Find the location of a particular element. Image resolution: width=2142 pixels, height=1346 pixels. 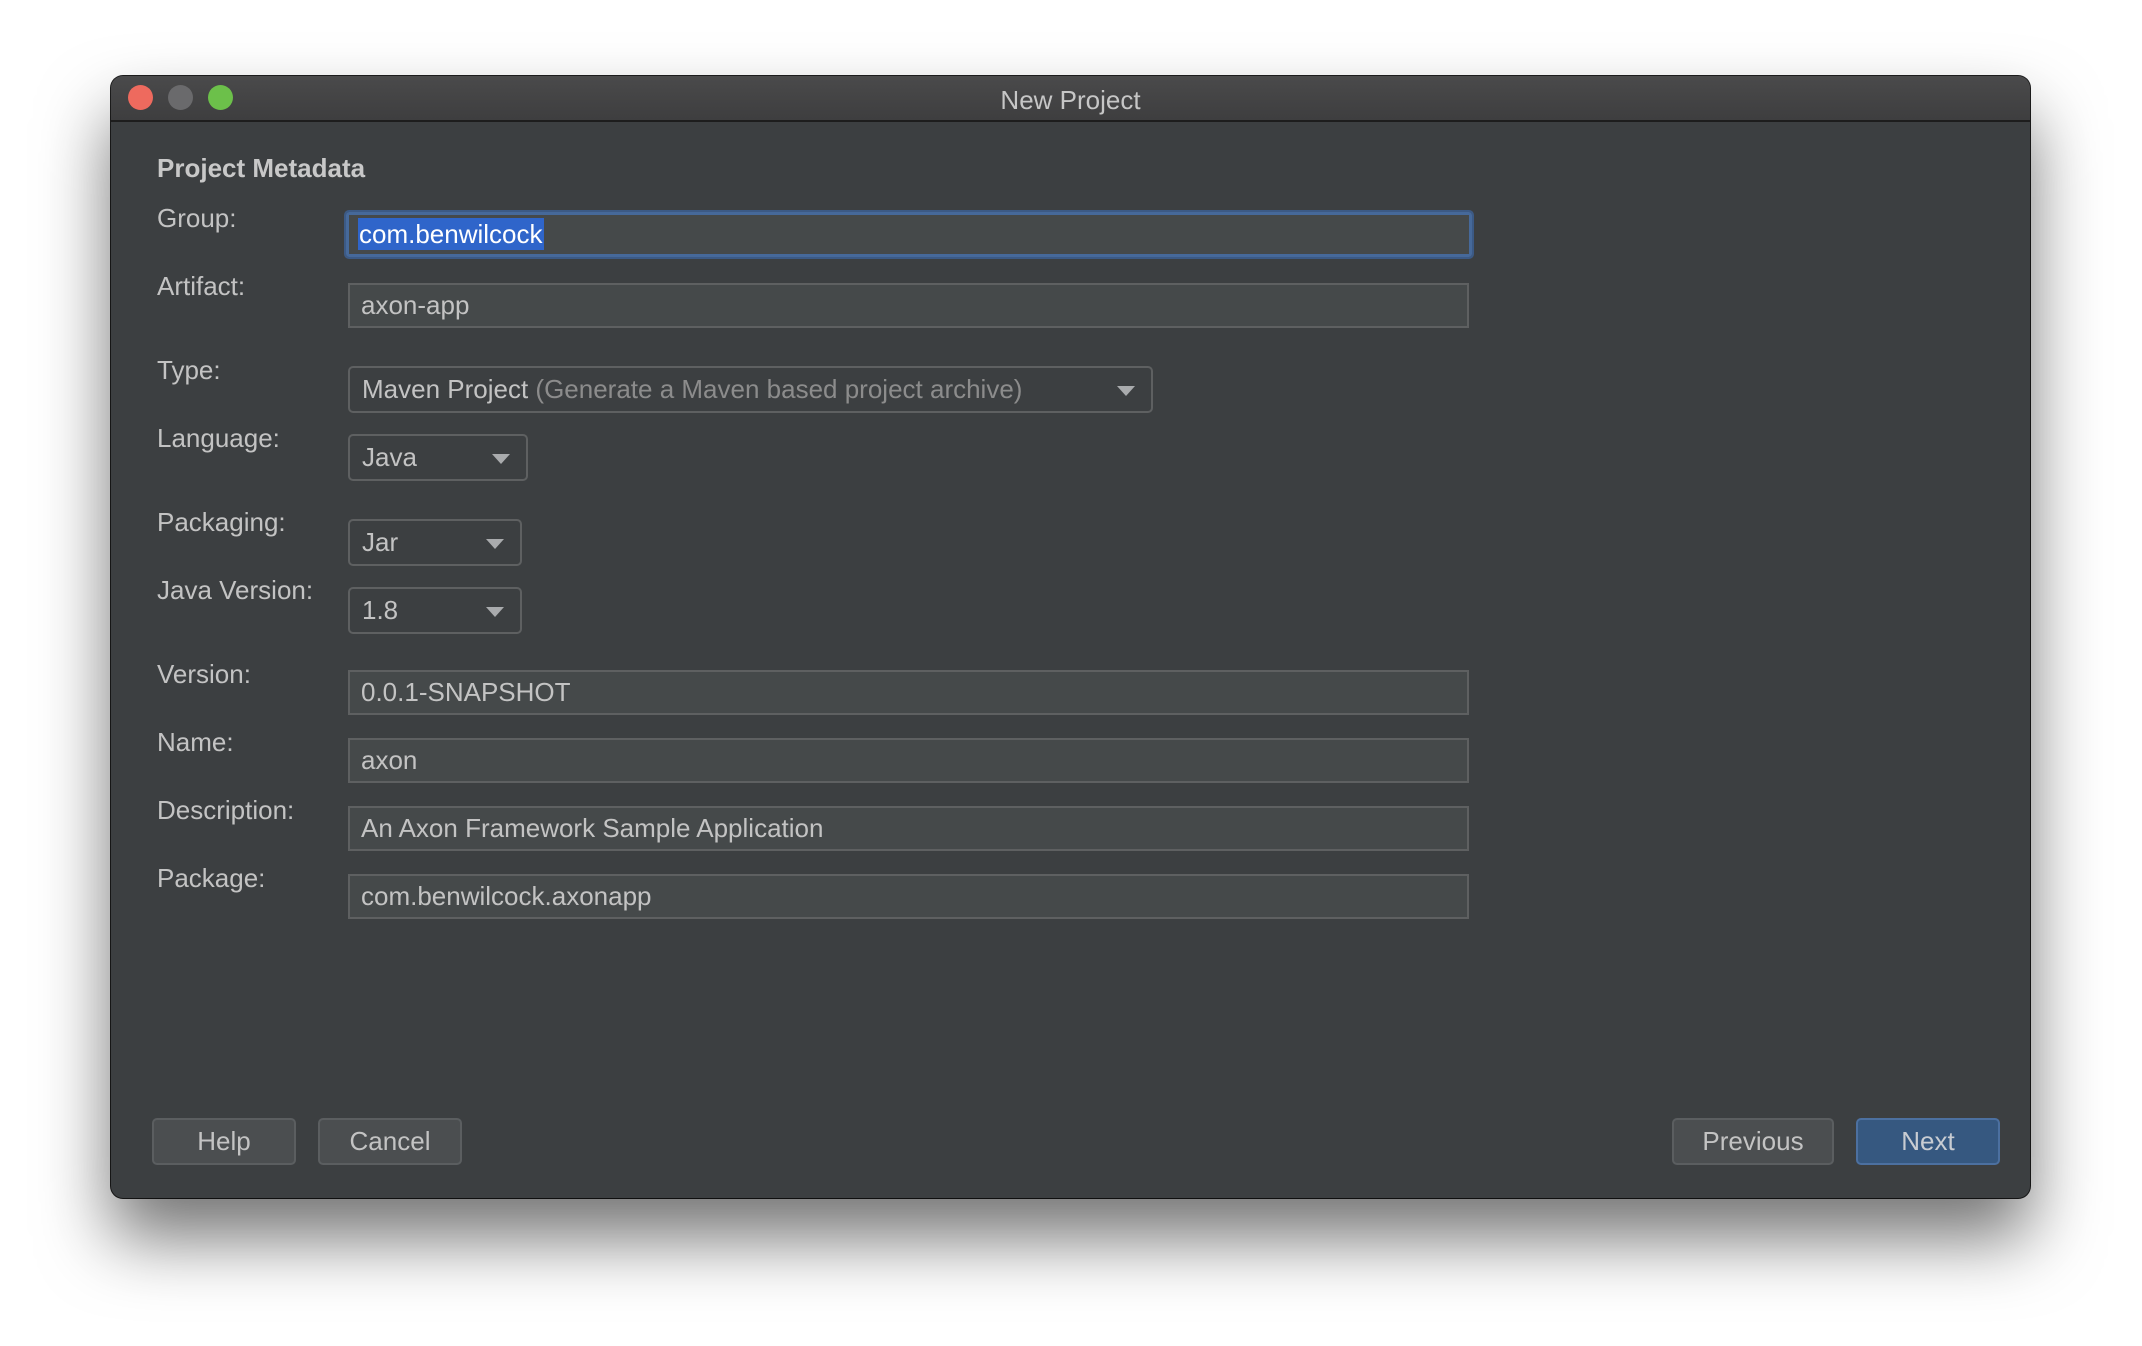

language-dropdown: Java is located at coordinates (438, 457).